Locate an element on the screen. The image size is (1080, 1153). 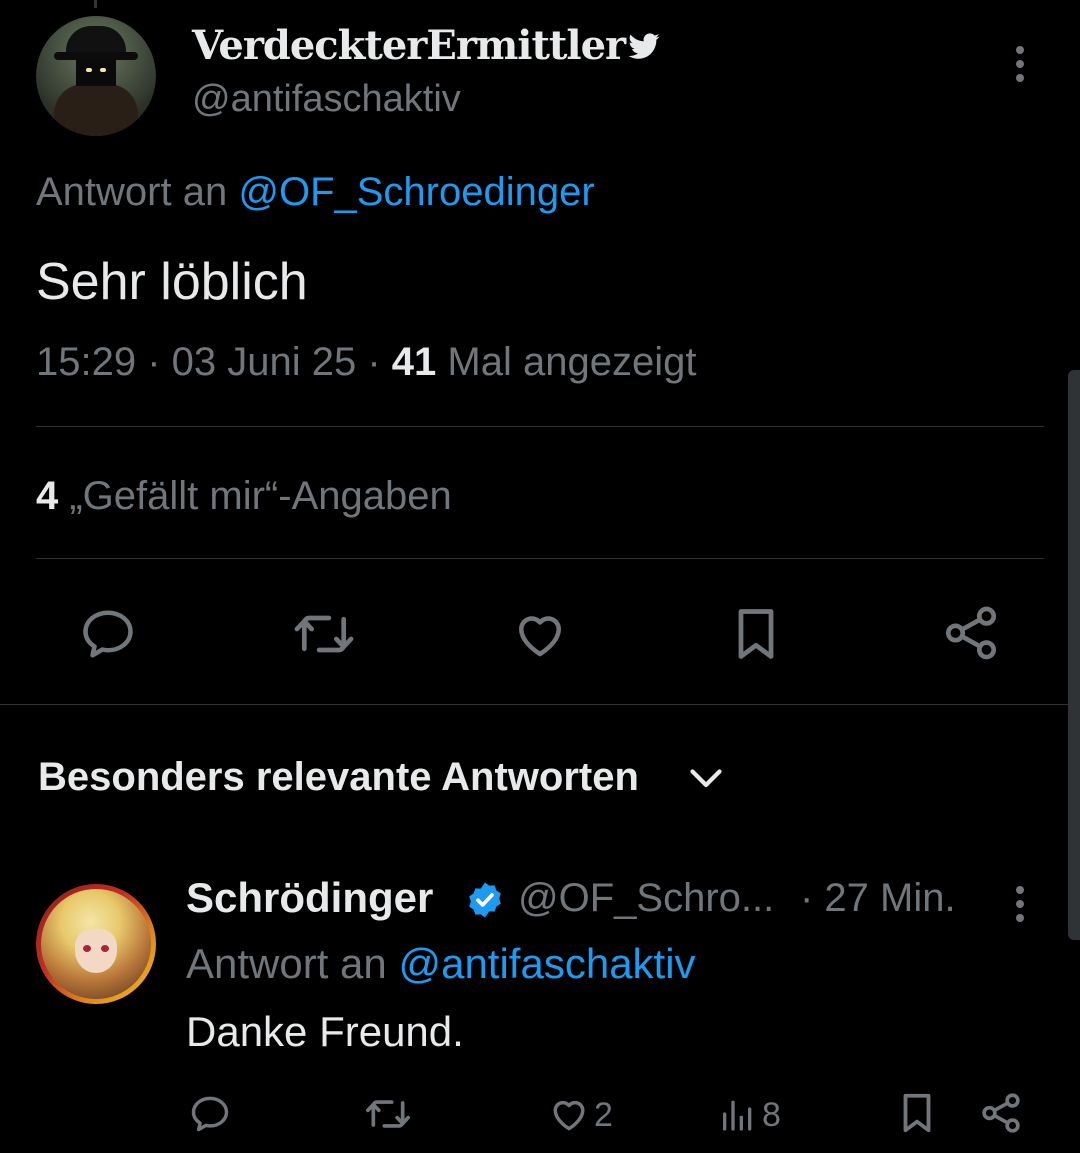
reply-mention-link: @OF_Schroedinger is located at coordinates (416, 192).